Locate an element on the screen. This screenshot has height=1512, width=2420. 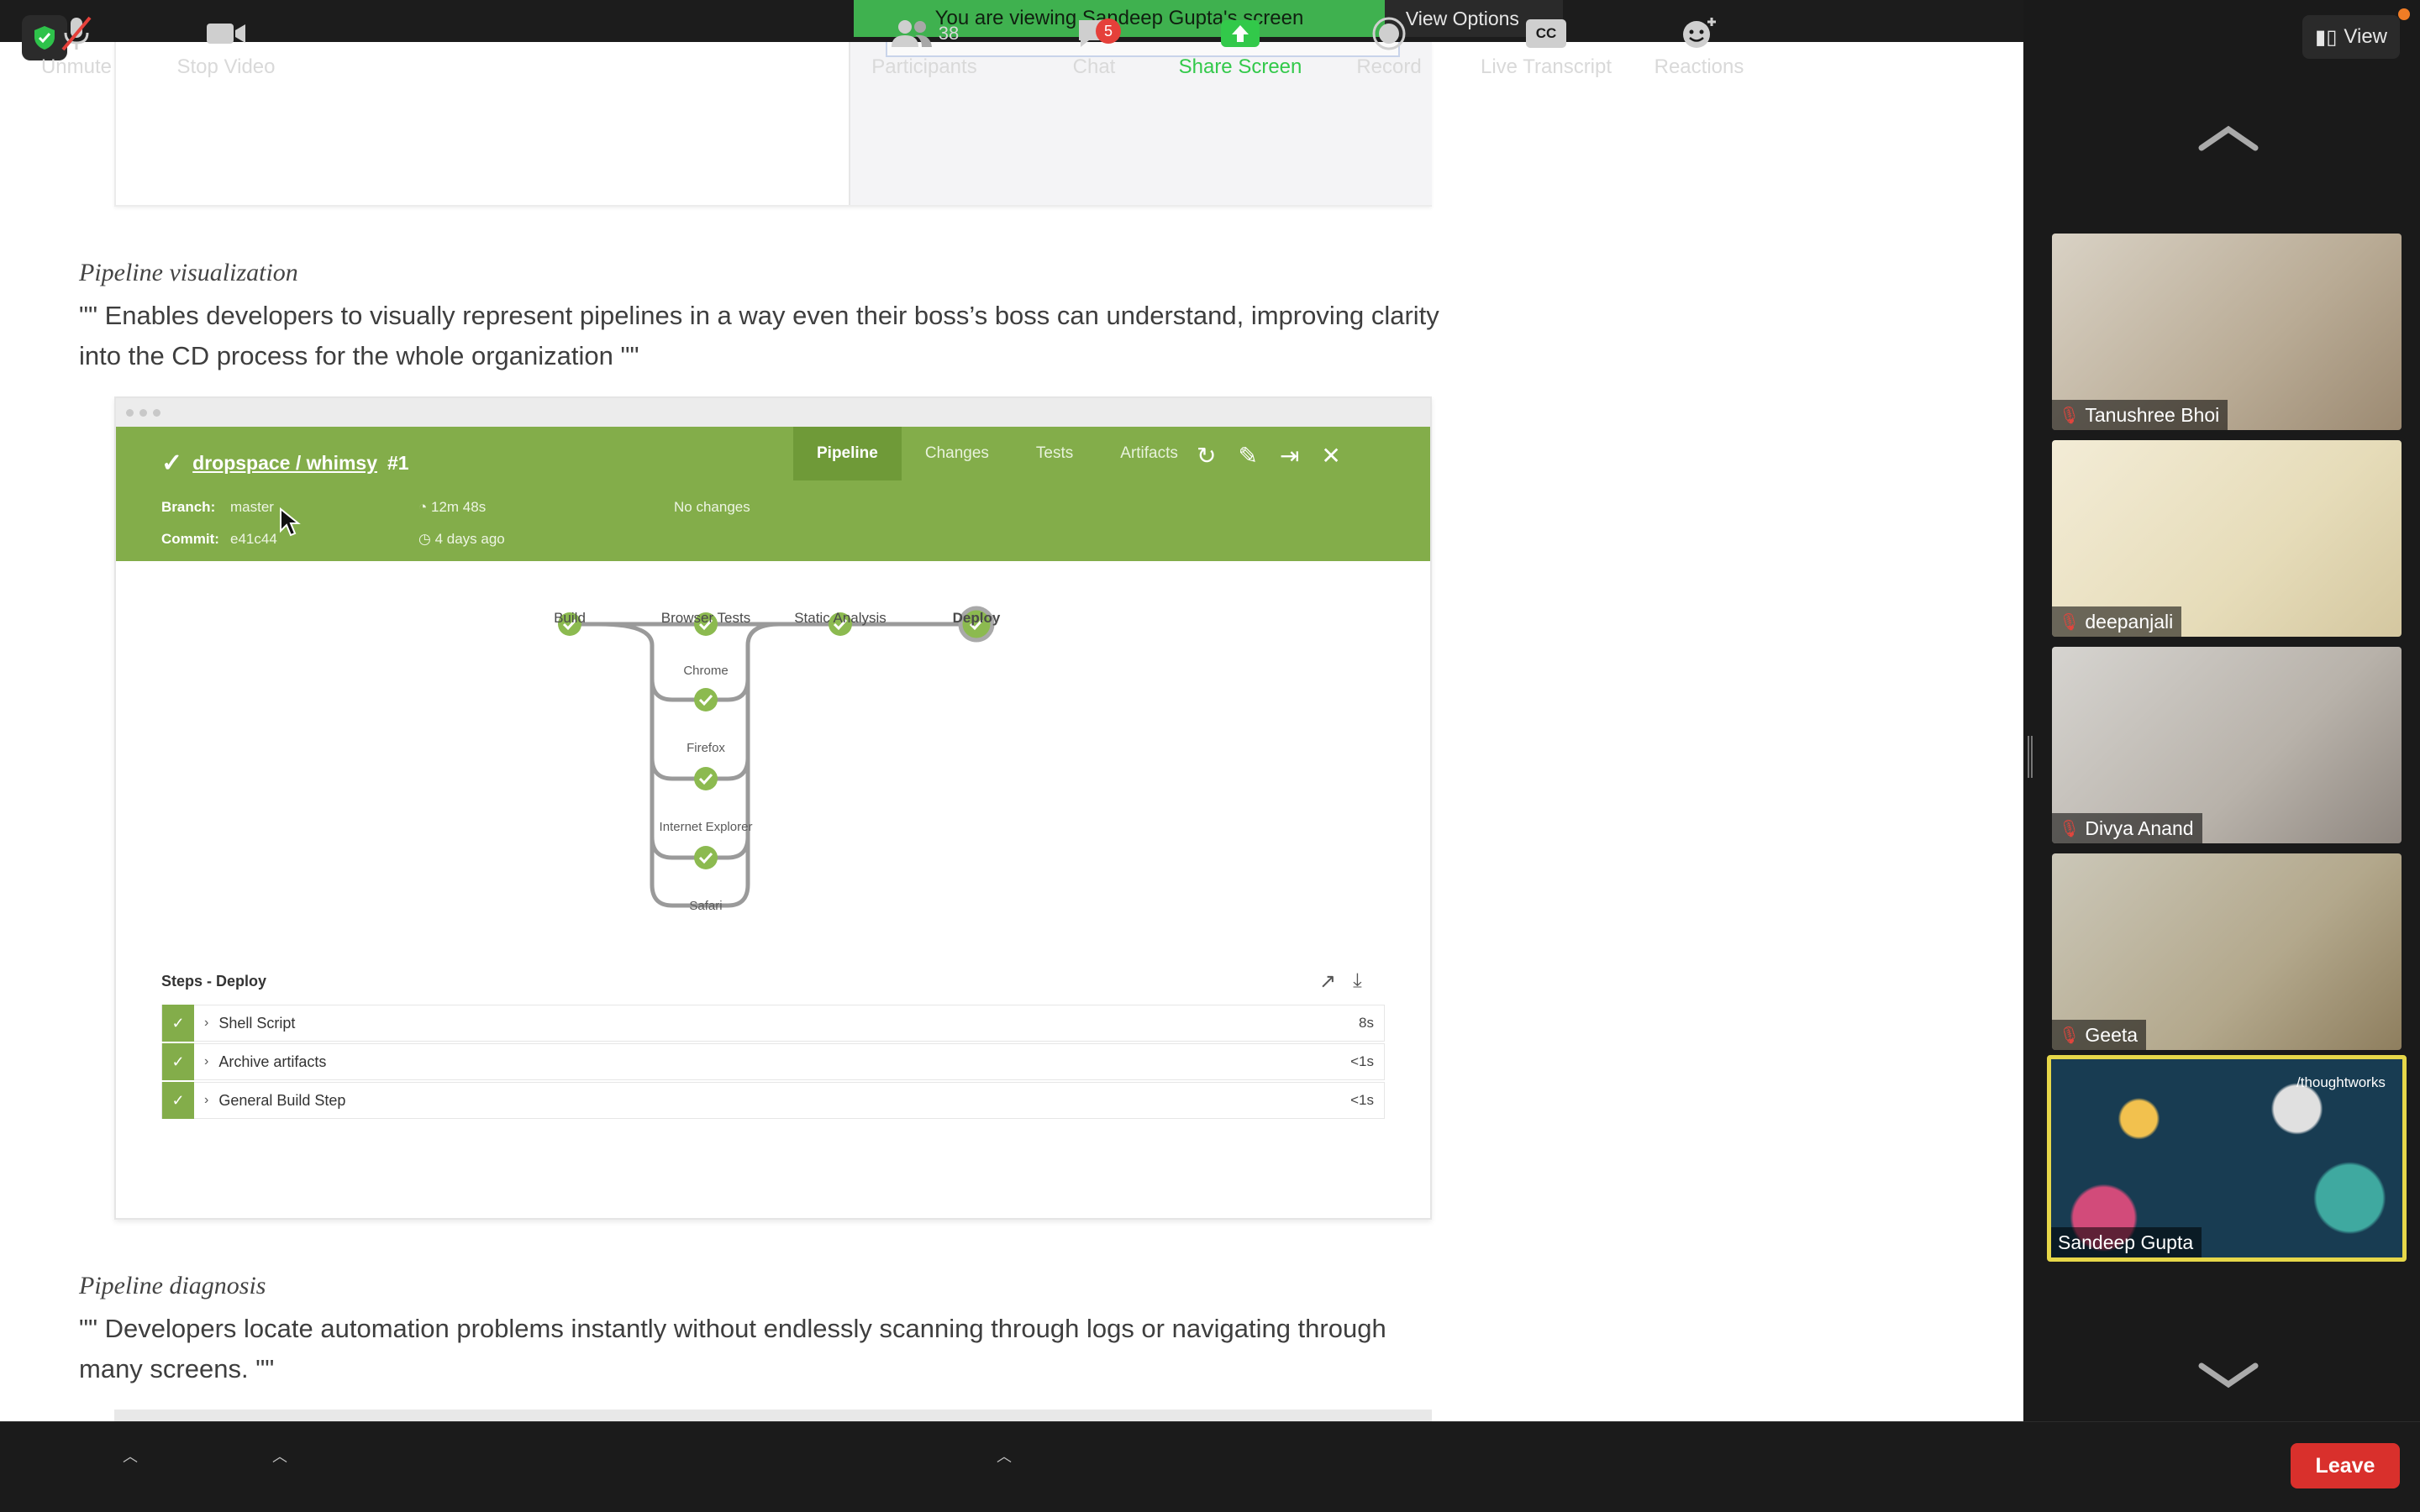
tab-changes: Changes is located at coordinates (958, 453).